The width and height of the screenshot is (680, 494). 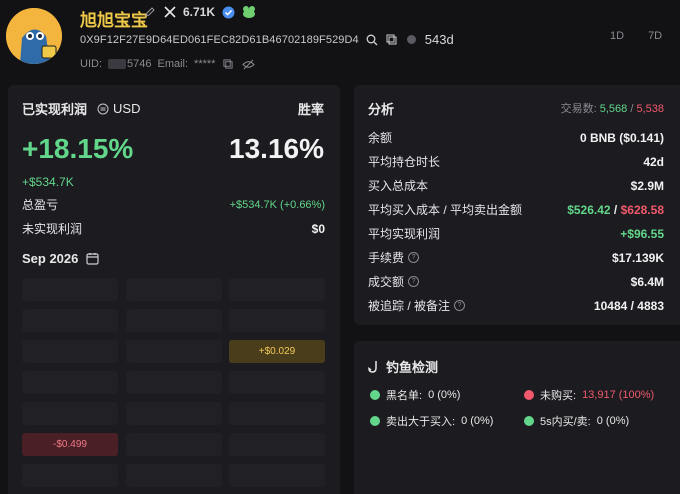 I want to click on balance-value: 0 BNB ($0.141), so click(x=621, y=137).